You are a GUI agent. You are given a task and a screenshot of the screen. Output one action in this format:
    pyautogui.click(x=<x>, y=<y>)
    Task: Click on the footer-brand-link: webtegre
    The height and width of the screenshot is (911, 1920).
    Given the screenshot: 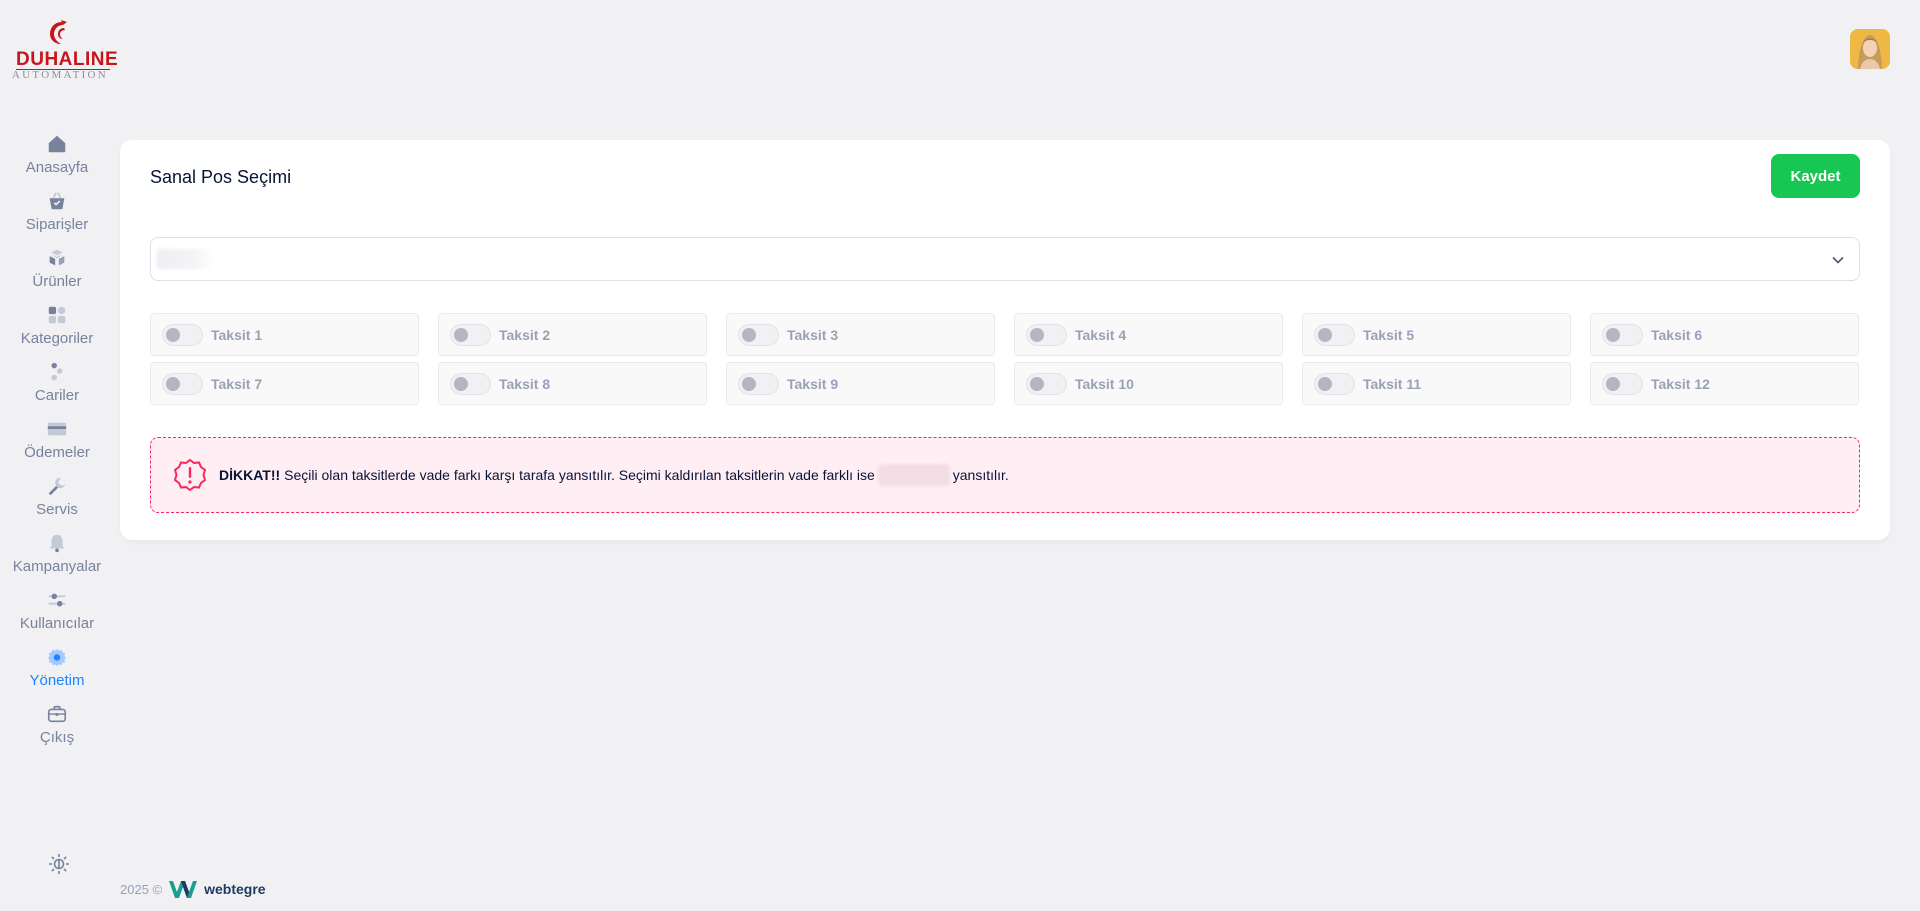 What is the action you would take?
    pyautogui.click(x=217, y=889)
    